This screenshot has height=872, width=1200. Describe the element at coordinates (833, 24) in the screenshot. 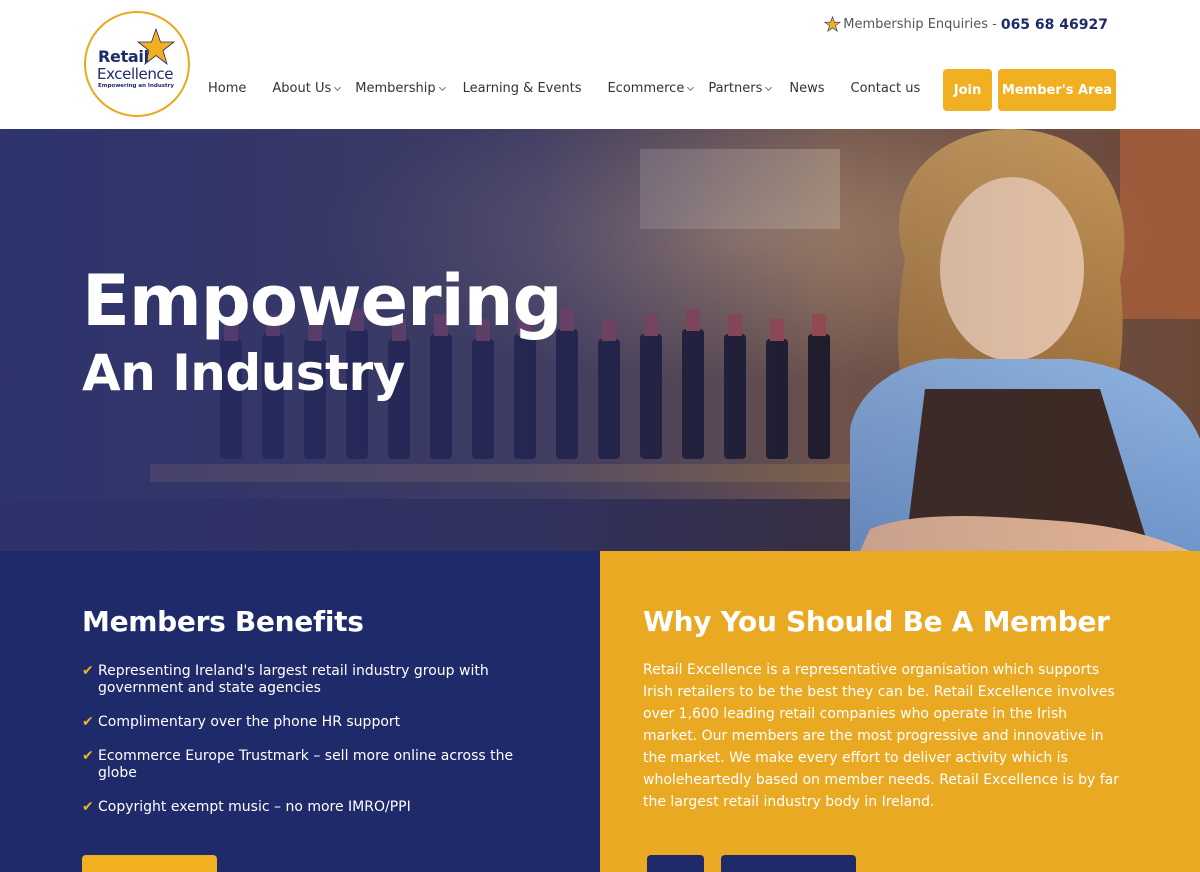

I see `star-icon` at that location.